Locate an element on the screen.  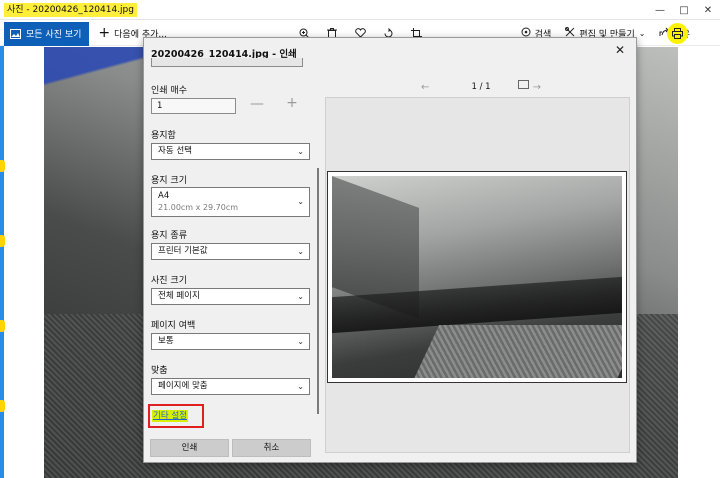
minimize-icon: — is located at coordinates (660, 10).